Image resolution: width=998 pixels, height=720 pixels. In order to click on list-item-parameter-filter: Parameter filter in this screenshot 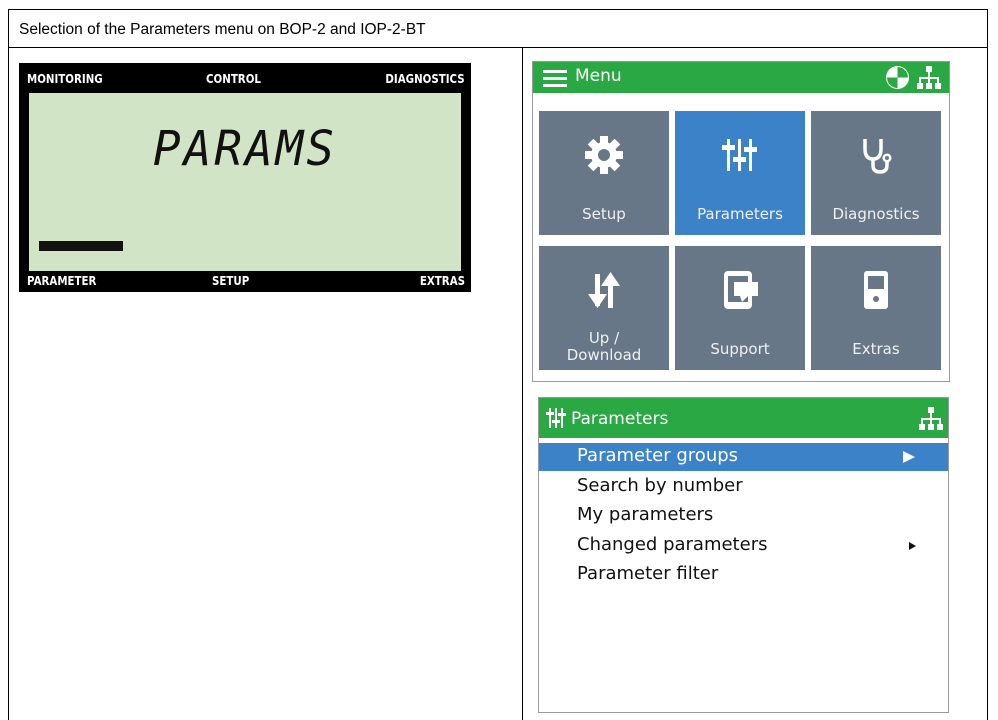, I will do `click(743, 575)`.